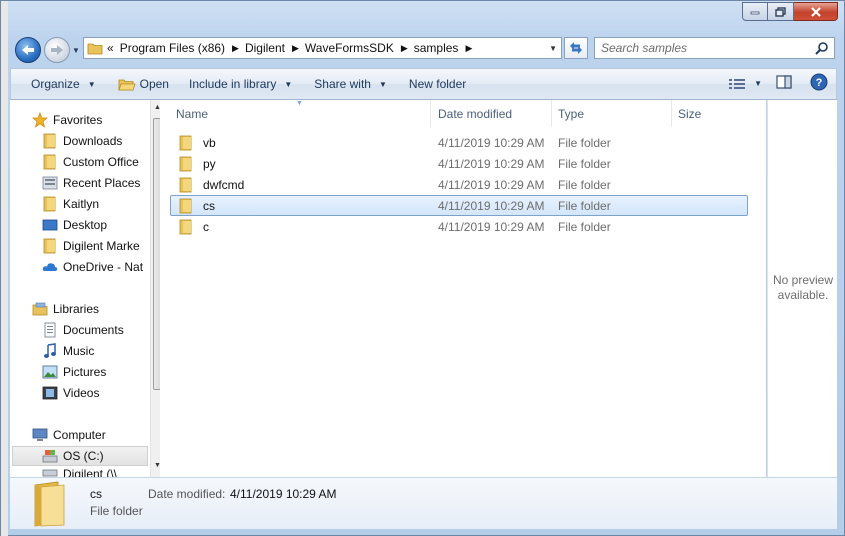  What do you see at coordinates (283, 494) in the screenshot?
I see `detail-date-value: 4/11/2019 10:29 AM` at bounding box center [283, 494].